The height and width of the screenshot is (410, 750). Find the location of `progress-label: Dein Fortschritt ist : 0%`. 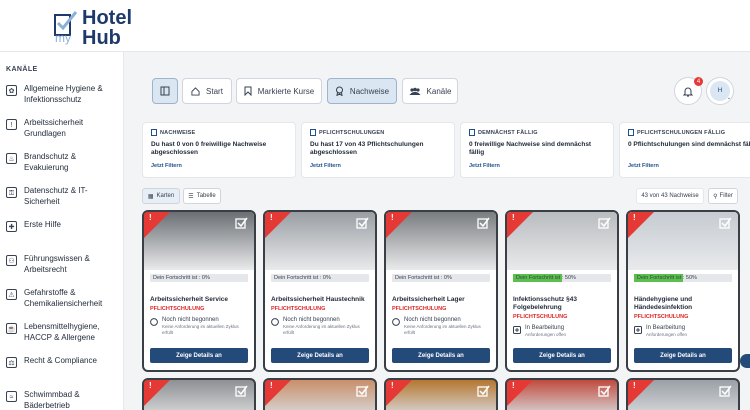

progress-label: Dein Fortschritt ist : 0% is located at coordinates (302, 278).